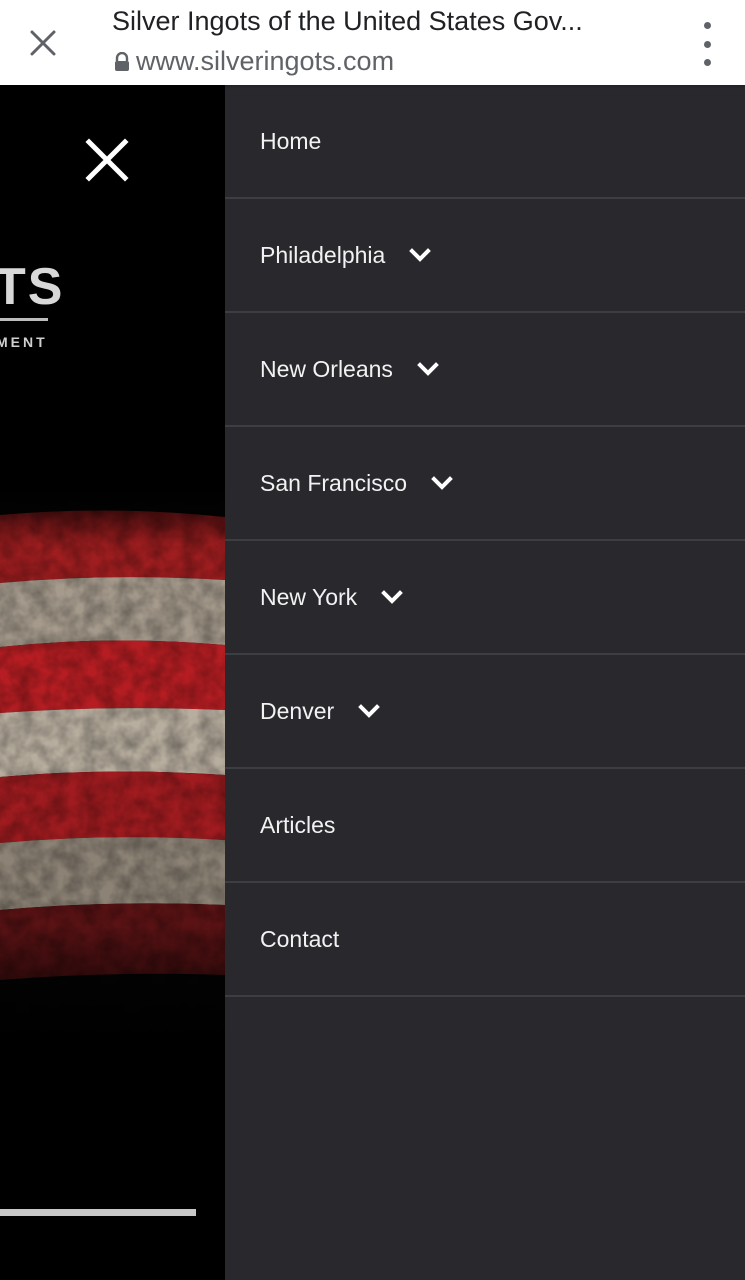 The width and height of the screenshot is (745, 1280). Describe the element at coordinates (485, 712) in the screenshot. I see `menu-item-denver: Denver` at that location.